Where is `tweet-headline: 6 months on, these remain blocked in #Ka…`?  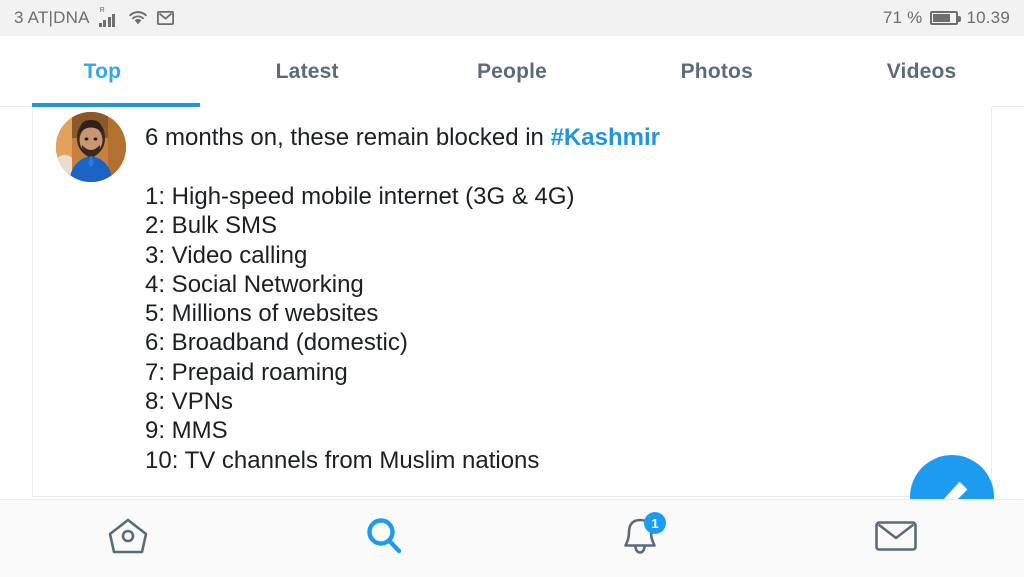
tweet-headline: 6 months on, these remain blocked in #Ka… is located at coordinates (402, 138).